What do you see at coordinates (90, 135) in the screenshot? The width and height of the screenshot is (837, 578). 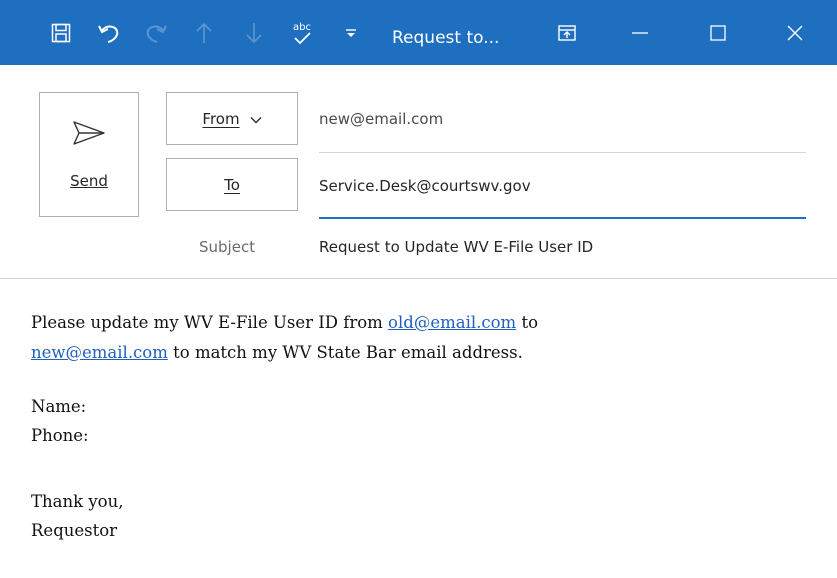 I see `send-icon` at bounding box center [90, 135].